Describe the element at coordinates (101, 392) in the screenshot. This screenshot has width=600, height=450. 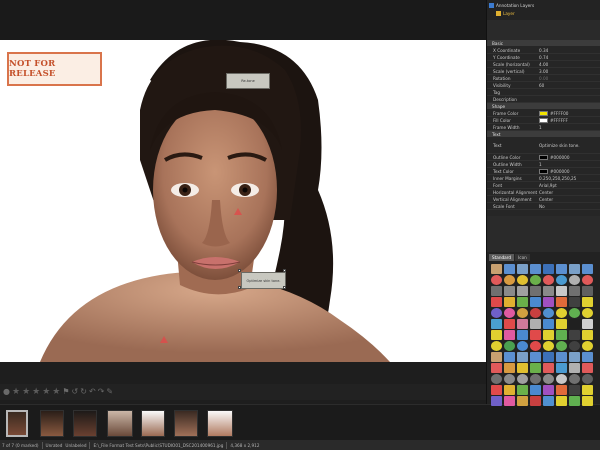
I see `redo-icon: ↷` at that location.